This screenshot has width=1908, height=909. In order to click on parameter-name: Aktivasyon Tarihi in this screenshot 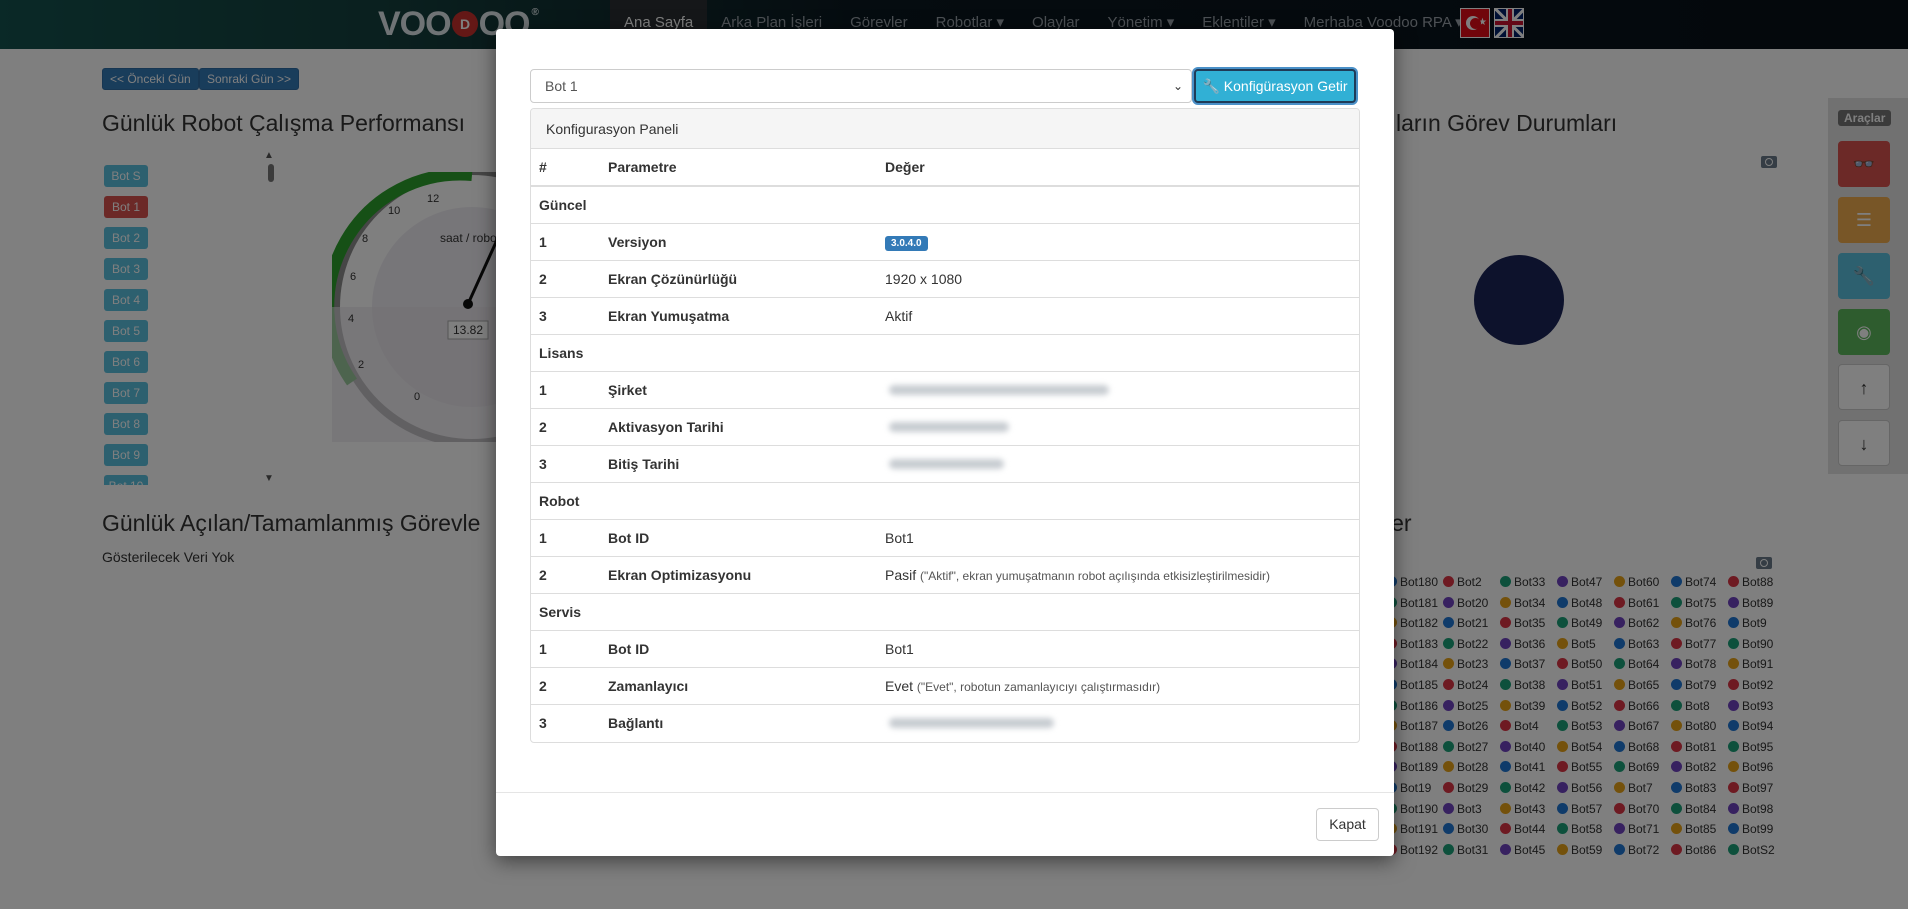, I will do `click(738, 426)`.